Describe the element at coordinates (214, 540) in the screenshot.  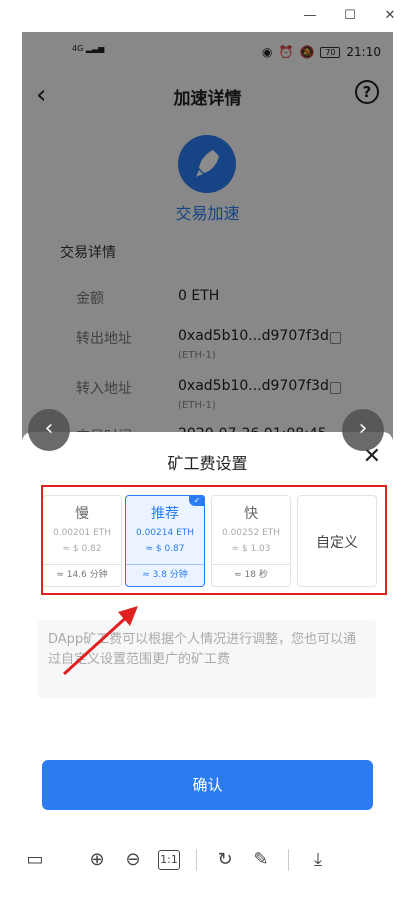
I see `highlight-box` at that location.